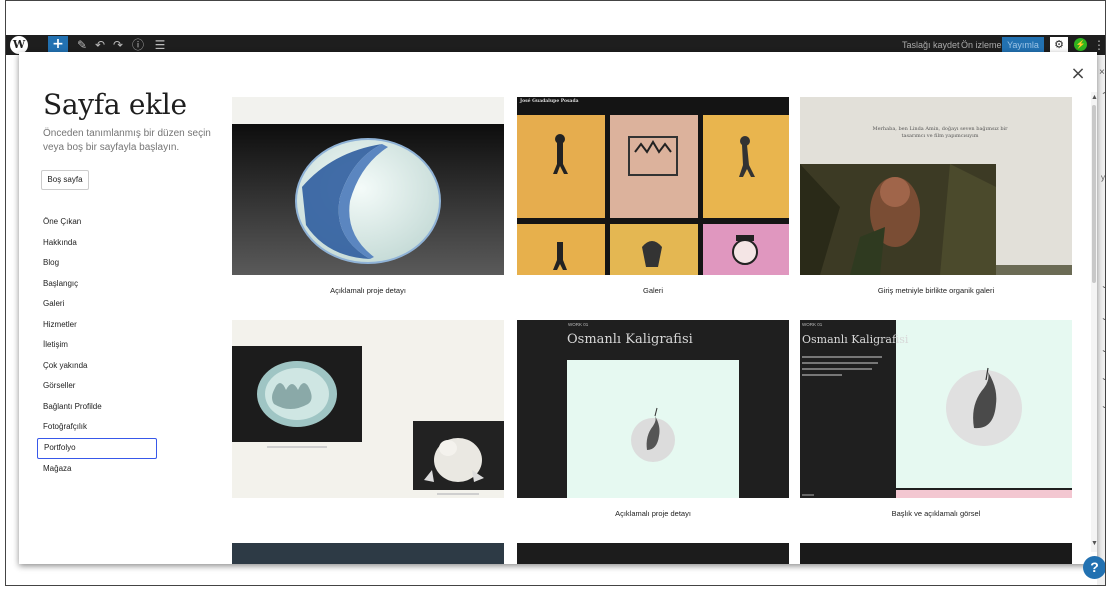 This screenshot has width=1111, height=589. What do you see at coordinates (92, 407) in the screenshot?
I see `category-item-link-in-bio: Bağlantı Profilde` at bounding box center [92, 407].